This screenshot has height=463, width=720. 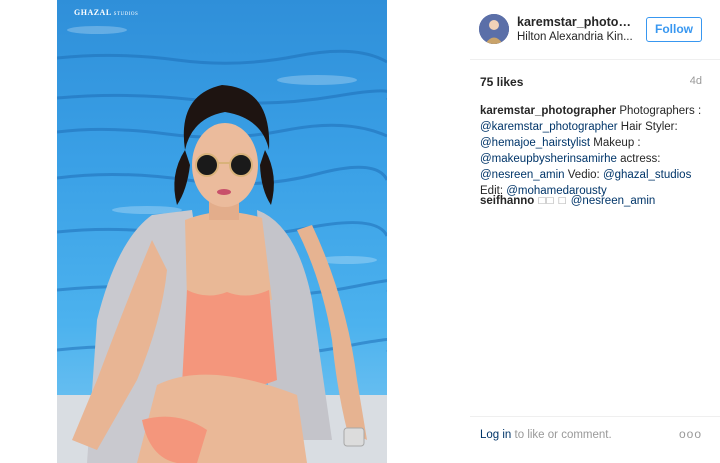 I want to click on mention-link: @karemstar_photographer, so click(x=549, y=127).